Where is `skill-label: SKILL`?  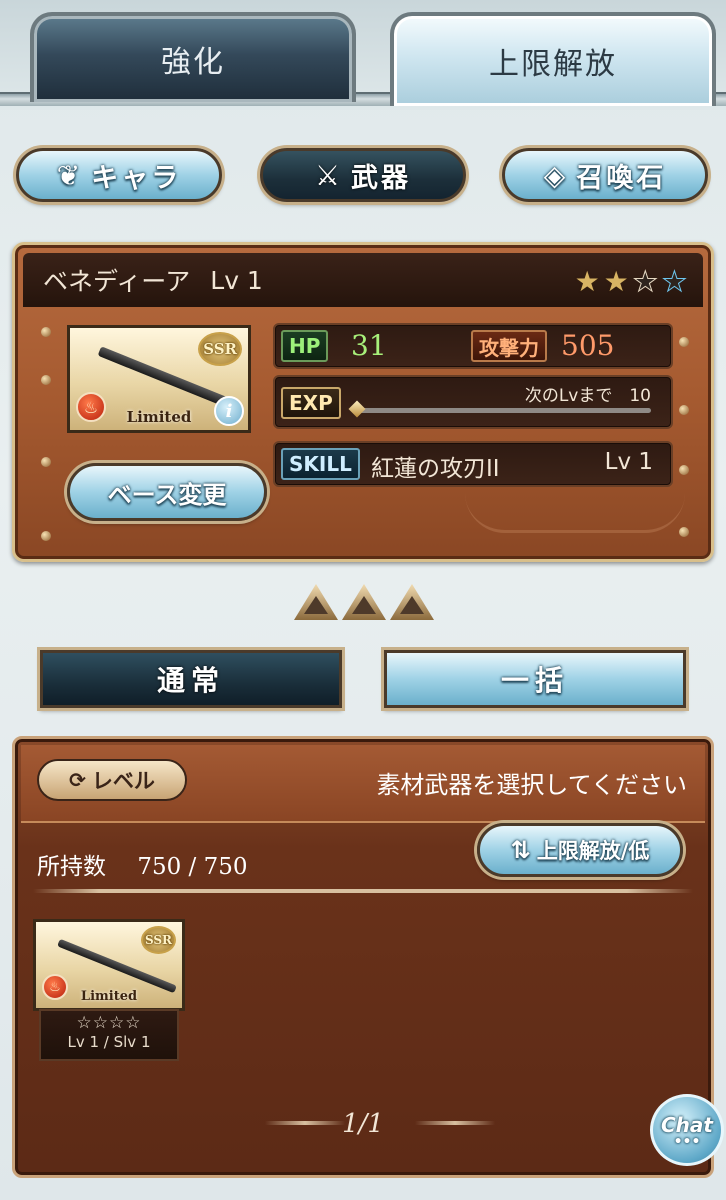
skill-label: SKILL is located at coordinates (320, 464).